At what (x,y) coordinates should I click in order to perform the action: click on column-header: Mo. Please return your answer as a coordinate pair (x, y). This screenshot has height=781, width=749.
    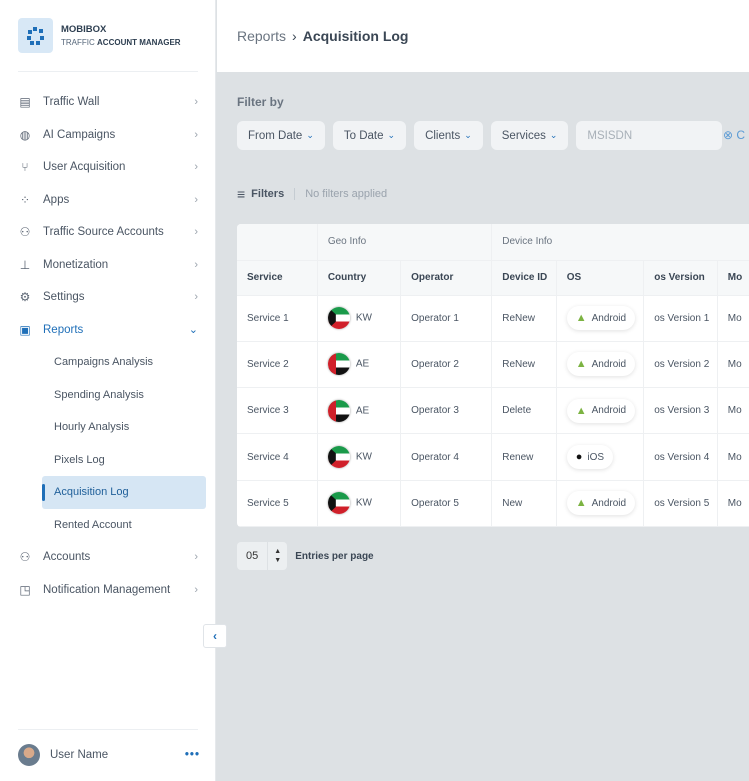
    Looking at the image, I should click on (733, 278).